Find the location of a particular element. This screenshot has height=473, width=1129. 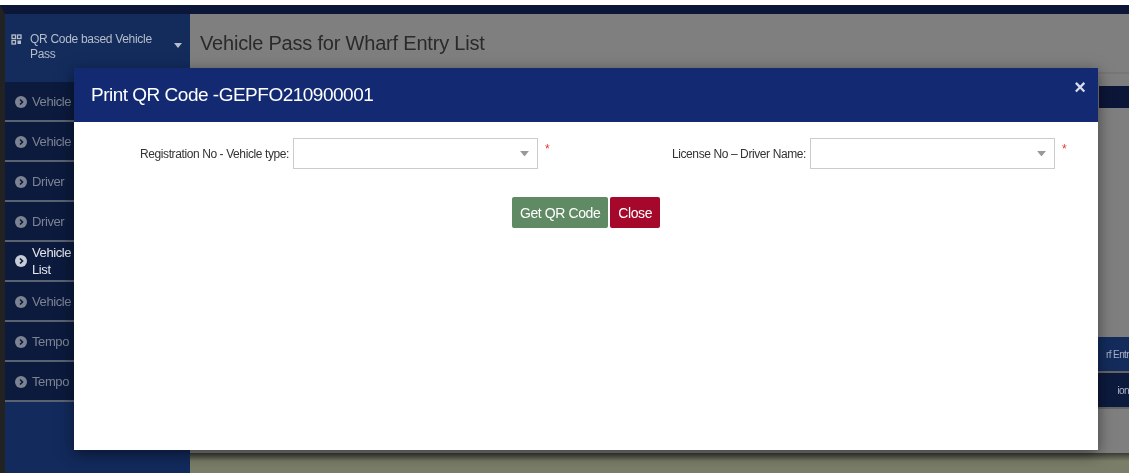

get-qr-code-button: Get QR Code is located at coordinates (560, 212).